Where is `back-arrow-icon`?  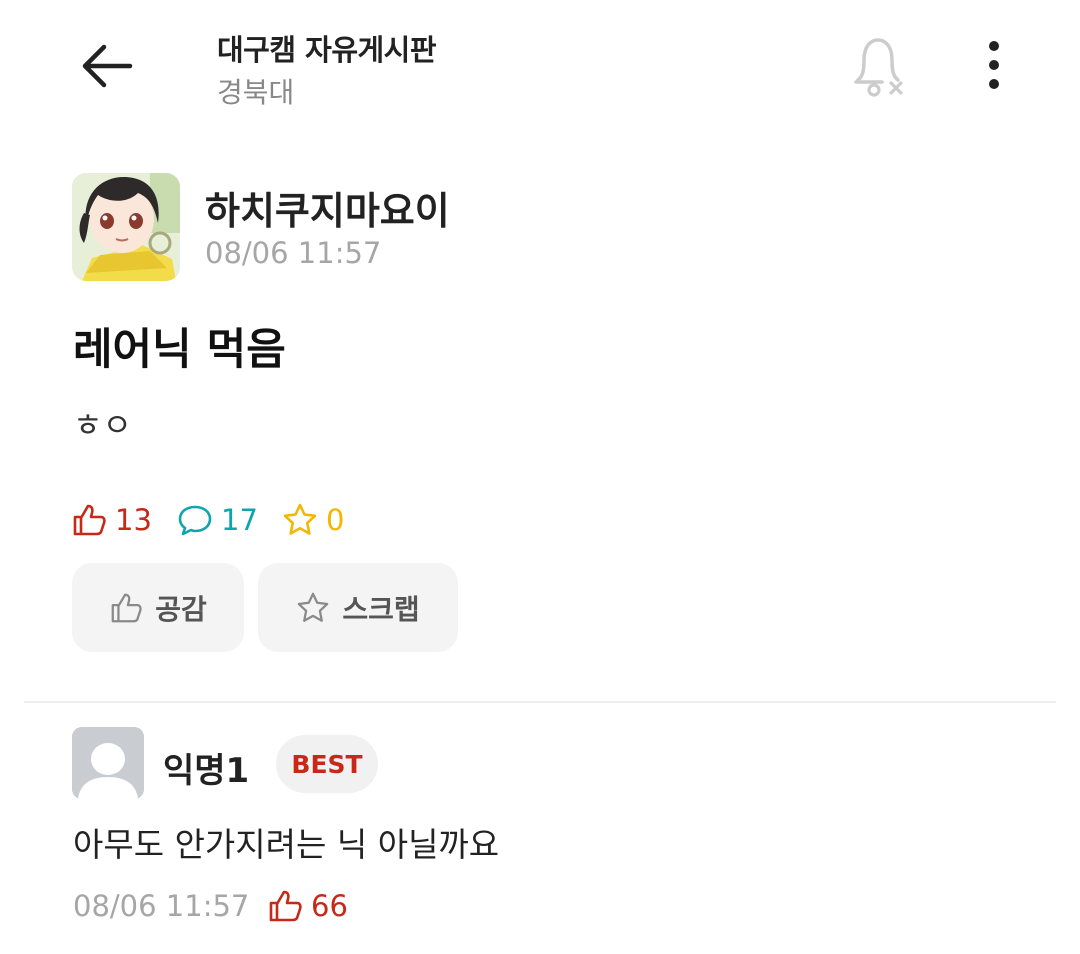 back-arrow-icon is located at coordinates (107, 66).